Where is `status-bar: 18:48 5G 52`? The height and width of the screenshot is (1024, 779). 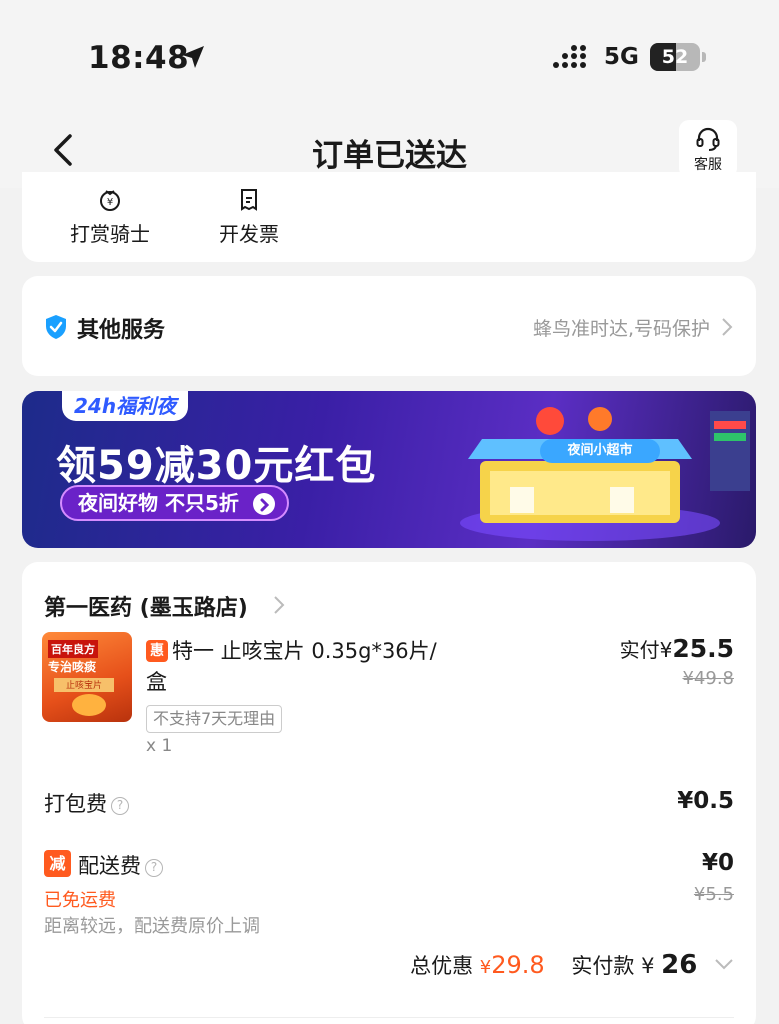 status-bar: 18:48 5G 52 is located at coordinates (389, 55).